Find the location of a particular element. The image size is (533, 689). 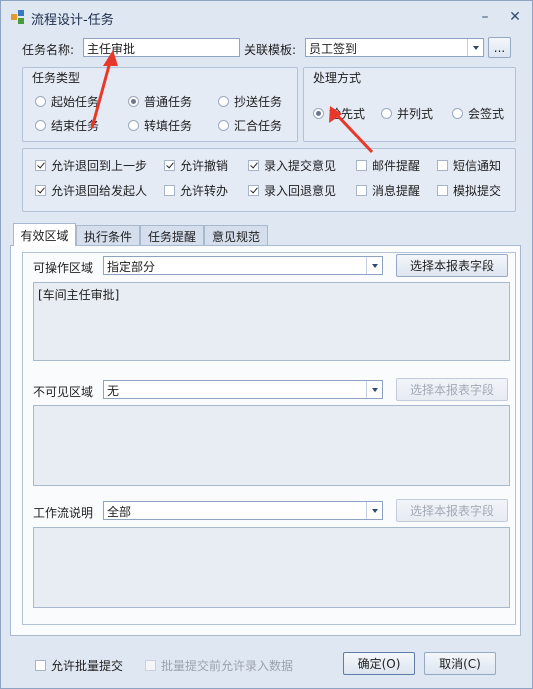

checkbox-email-reminder: 邮件提醒 is located at coordinates (388, 165).